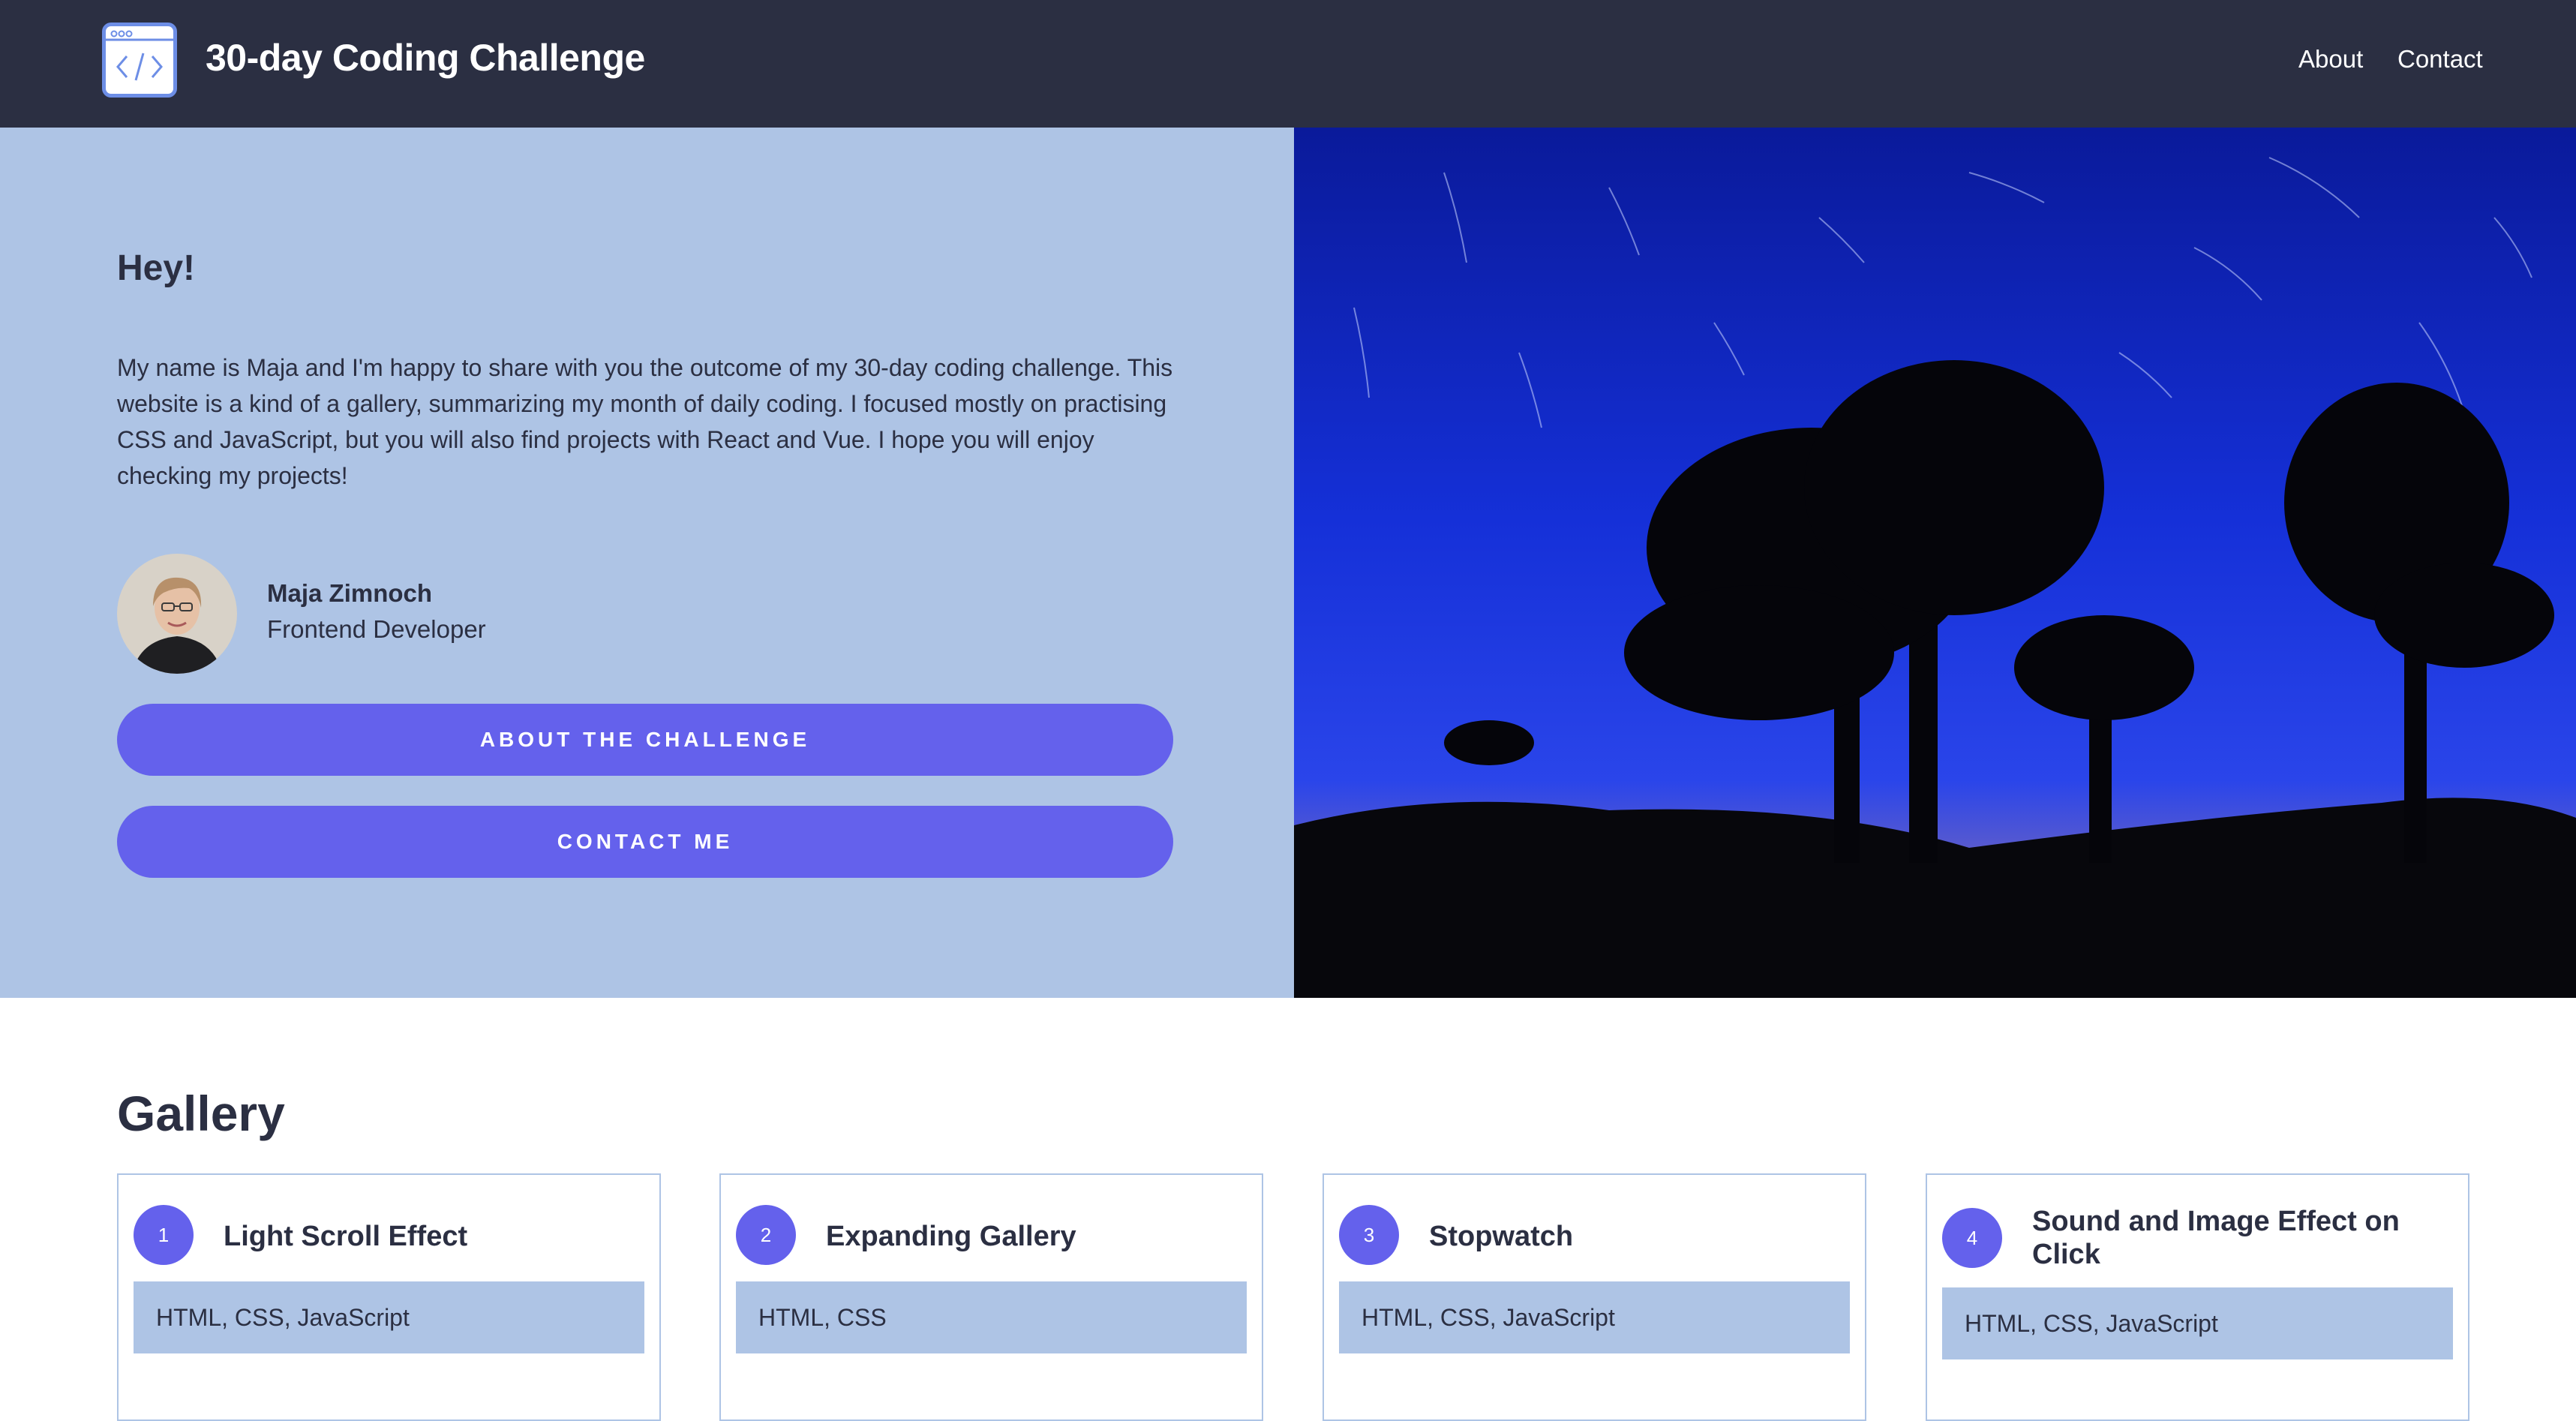 Image resolution: width=2576 pixels, height=1421 pixels. Describe the element at coordinates (346, 1236) in the screenshot. I see `card-title: Light Scroll Effect` at that location.